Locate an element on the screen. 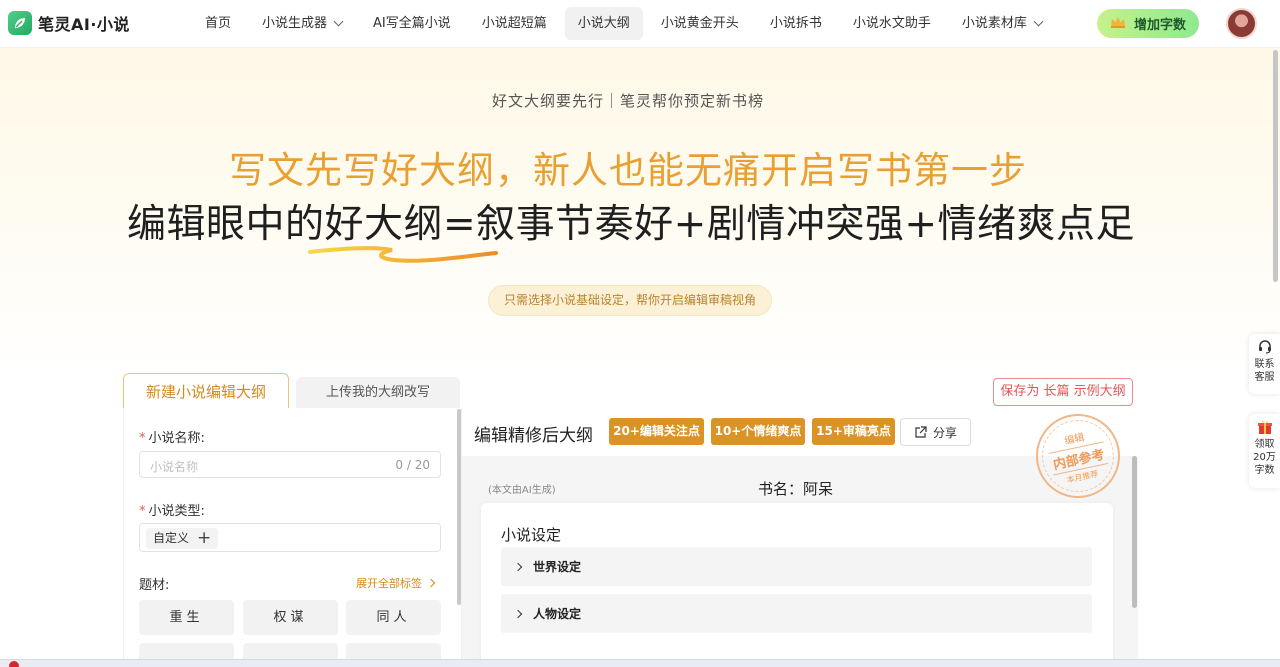 This screenshot has height=667, width=1280. hero-hint-pill: 只需选择小说基础设定，帮你开启编辑审稿视角 is located at coordinates (630, 300).